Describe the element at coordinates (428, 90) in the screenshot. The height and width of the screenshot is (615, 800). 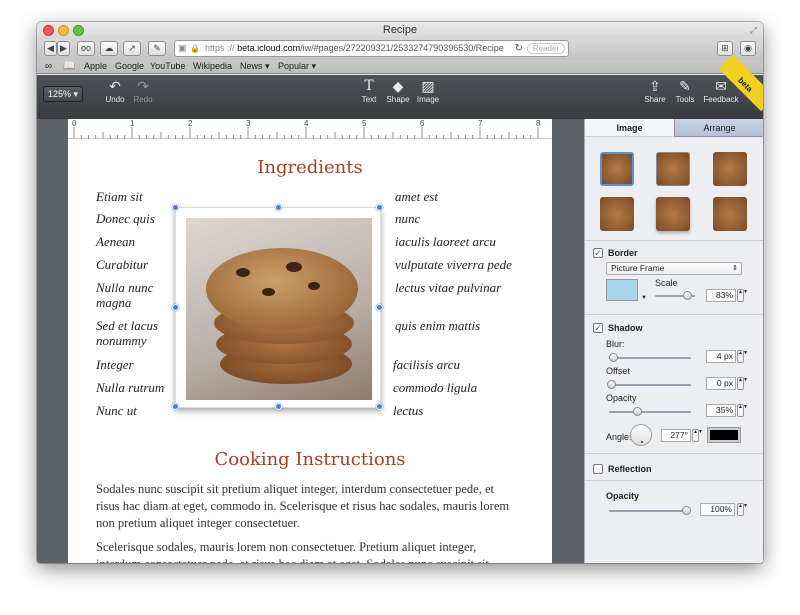
I see `image-button: ▨ Image` at that location.